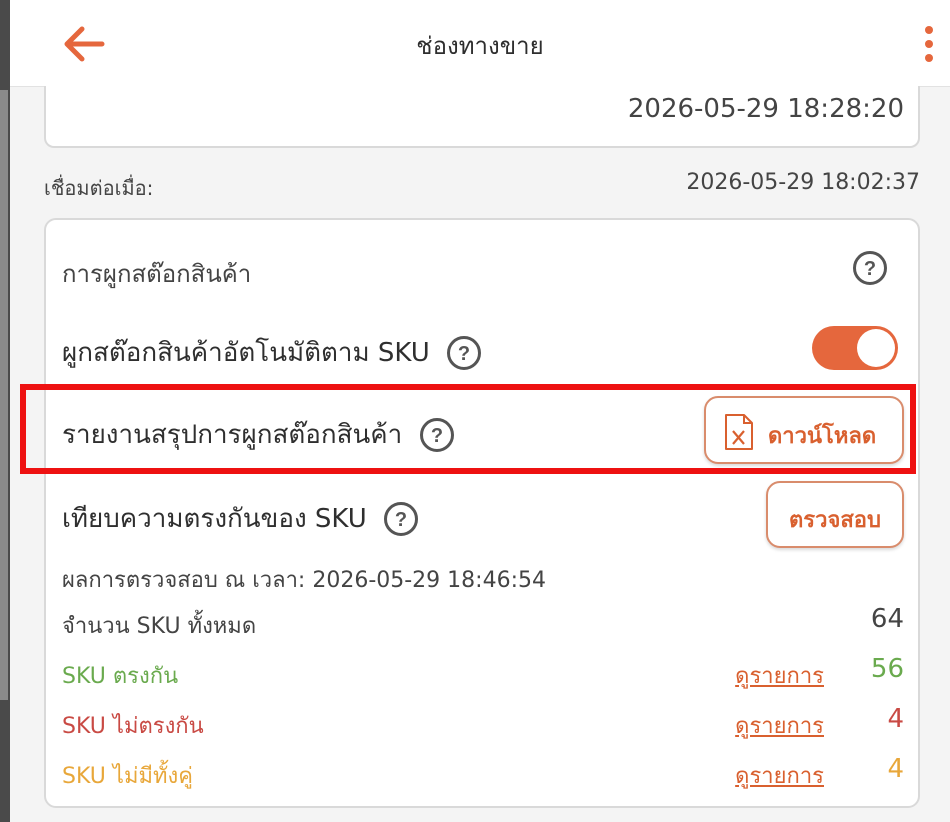  I want to click on stat-matched-label: SKU ตรงกัน, so click(120, 676).